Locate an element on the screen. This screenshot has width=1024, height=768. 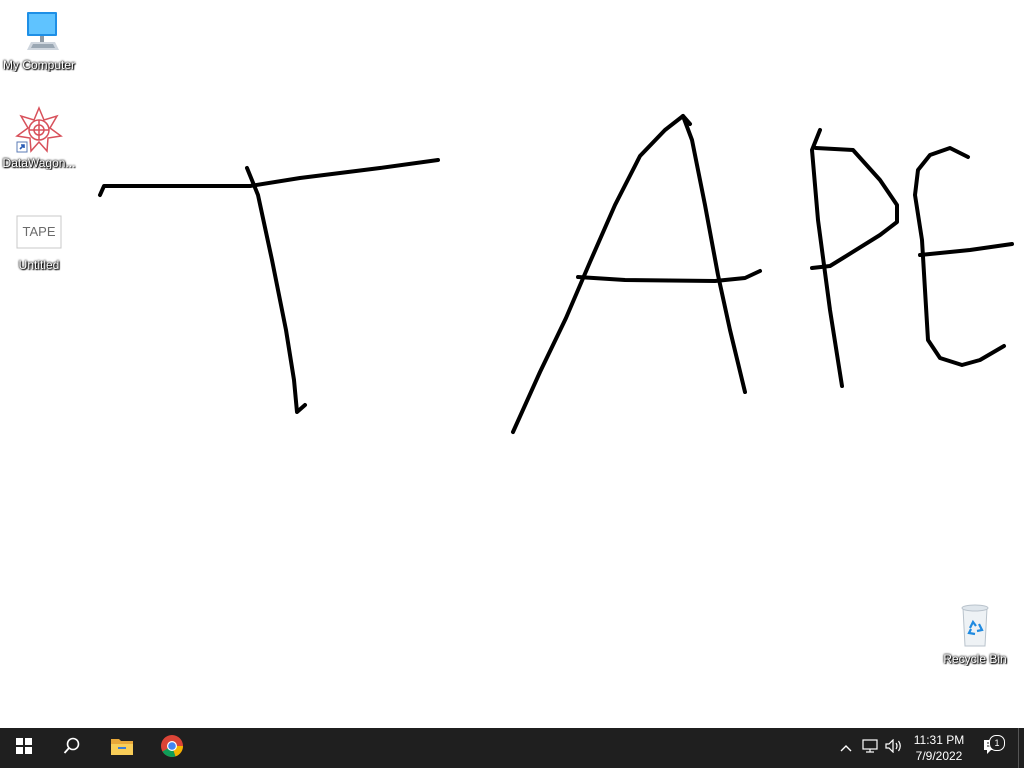
stroke-t-stem is located at coordinates (276, 290).